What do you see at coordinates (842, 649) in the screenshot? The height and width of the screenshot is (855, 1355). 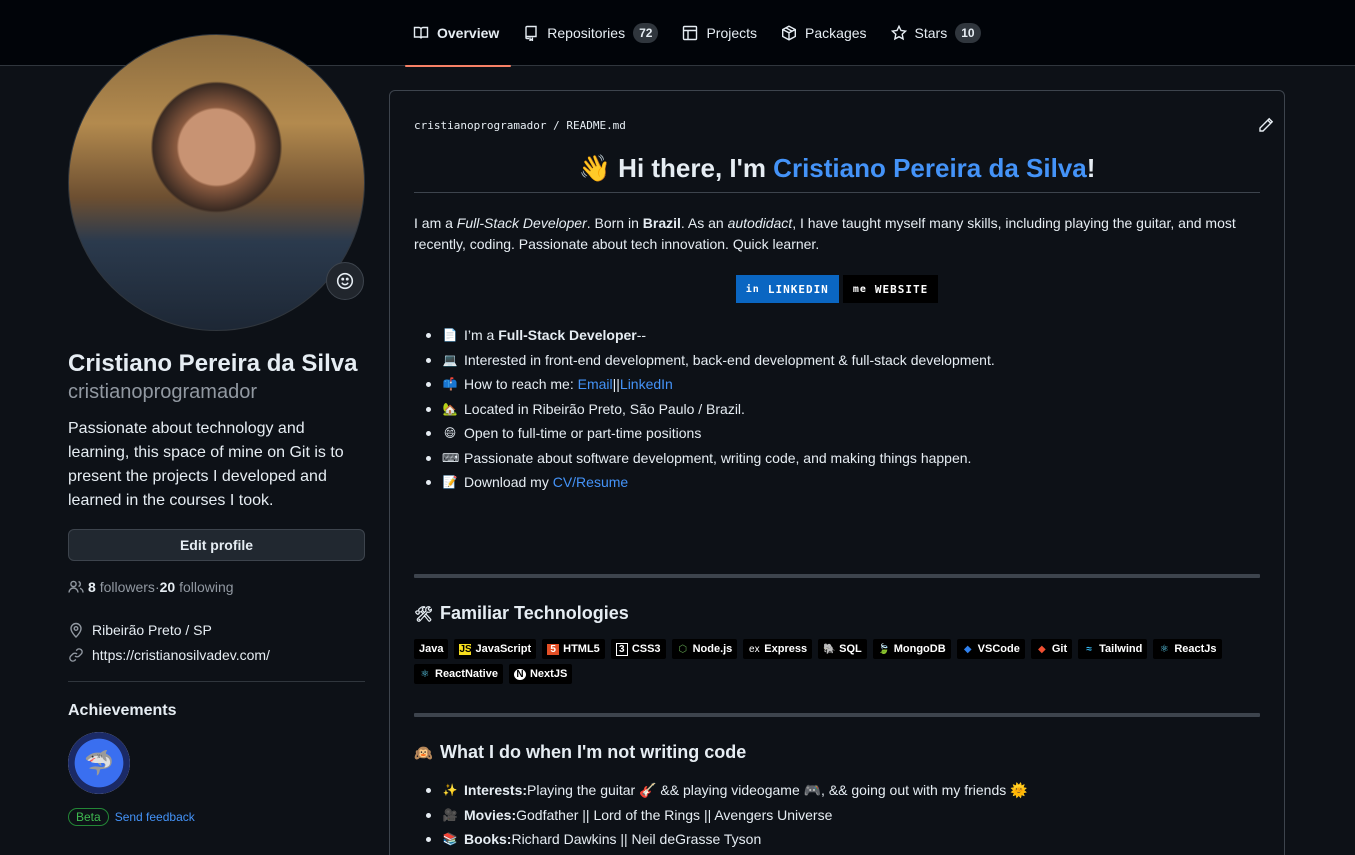 I see `tech-badge-sql: 🐘 SQL` at bounding box center [842, 649].